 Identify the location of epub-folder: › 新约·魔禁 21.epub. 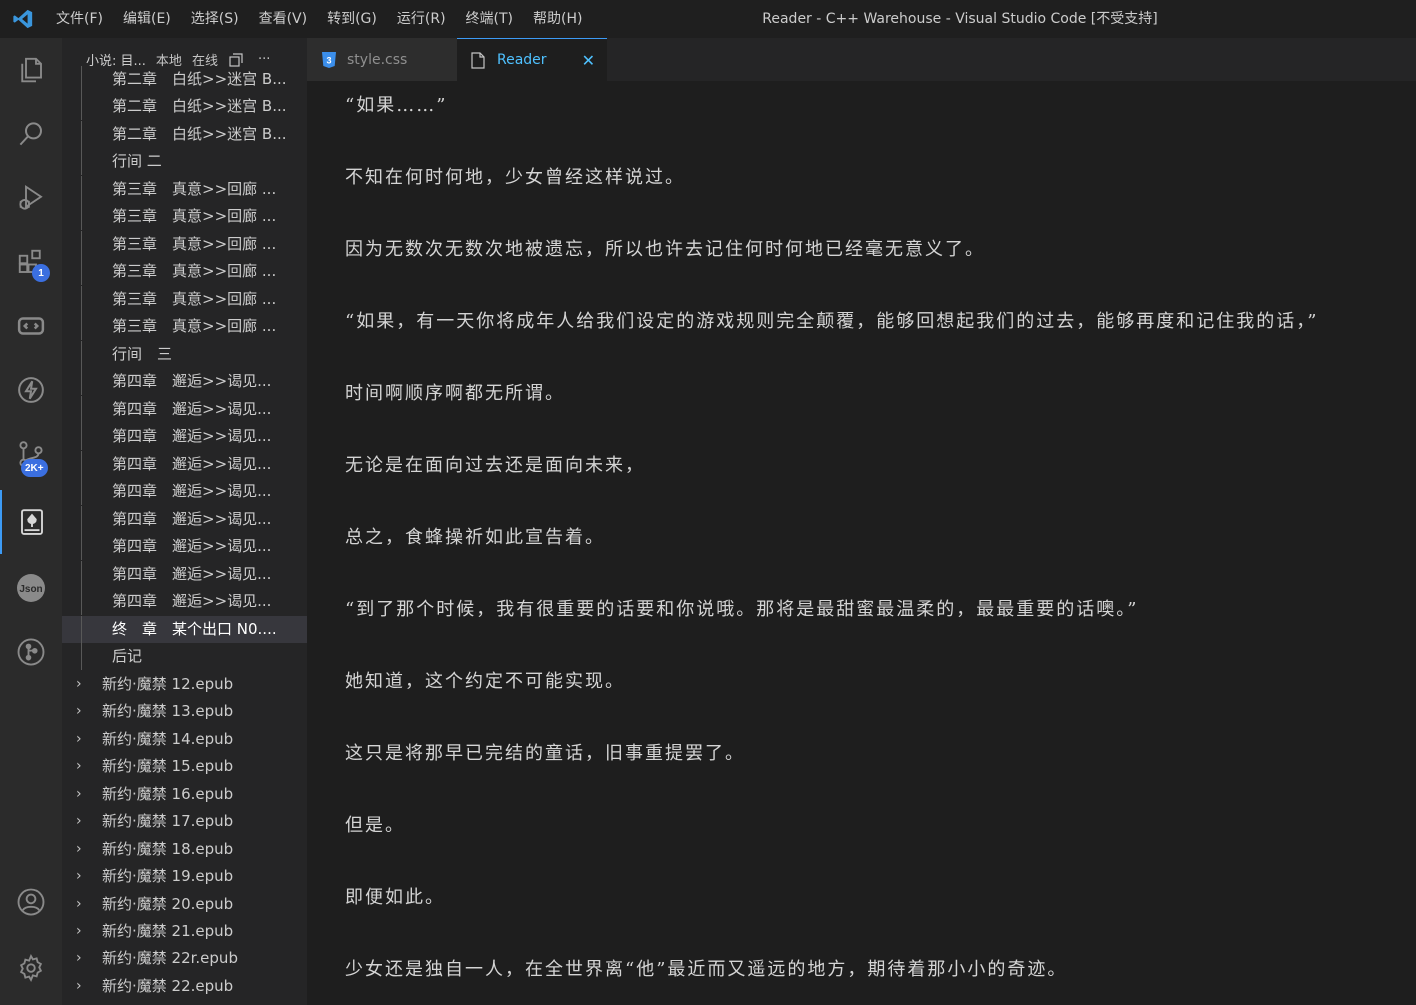
(184, 931).